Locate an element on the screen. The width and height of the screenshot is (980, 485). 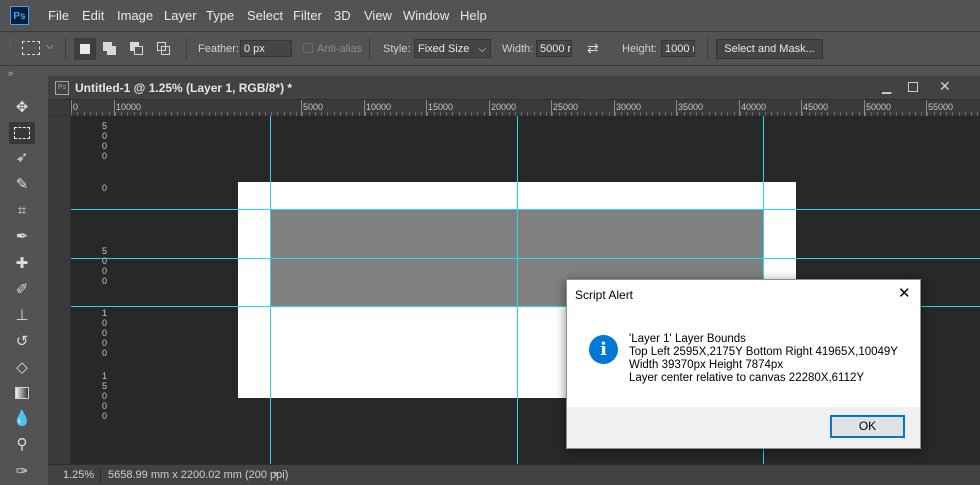
swap-width-height-icon: ⇄ is located at coordinates (593, 48).